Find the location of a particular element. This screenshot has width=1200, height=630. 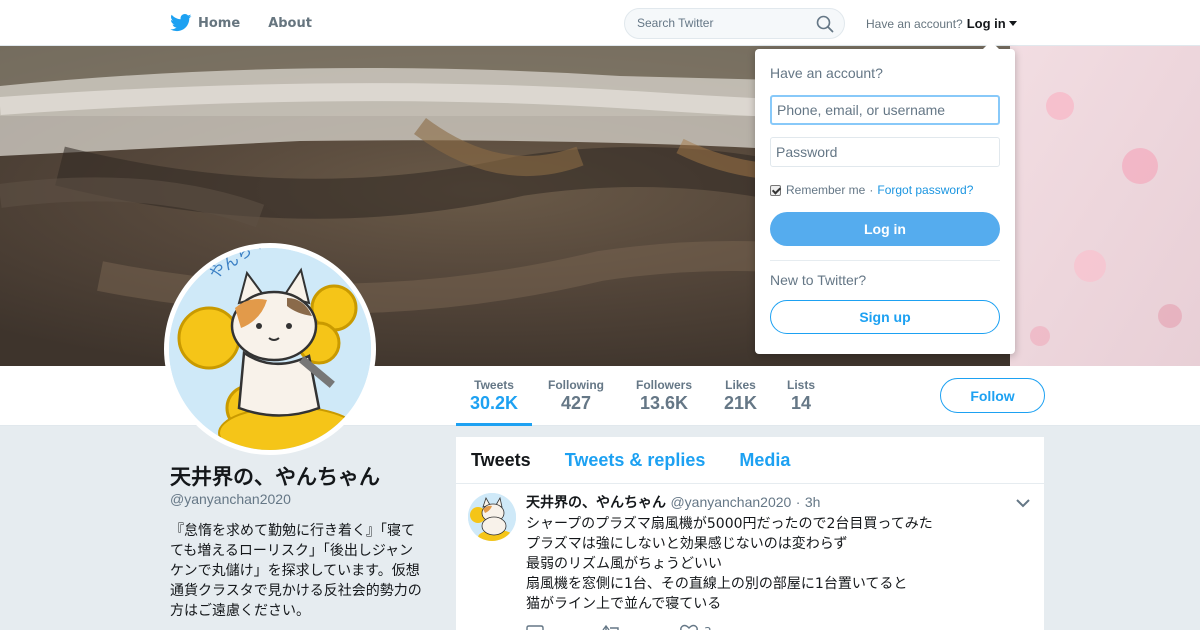

username-input is located at coordinates (885, 110).